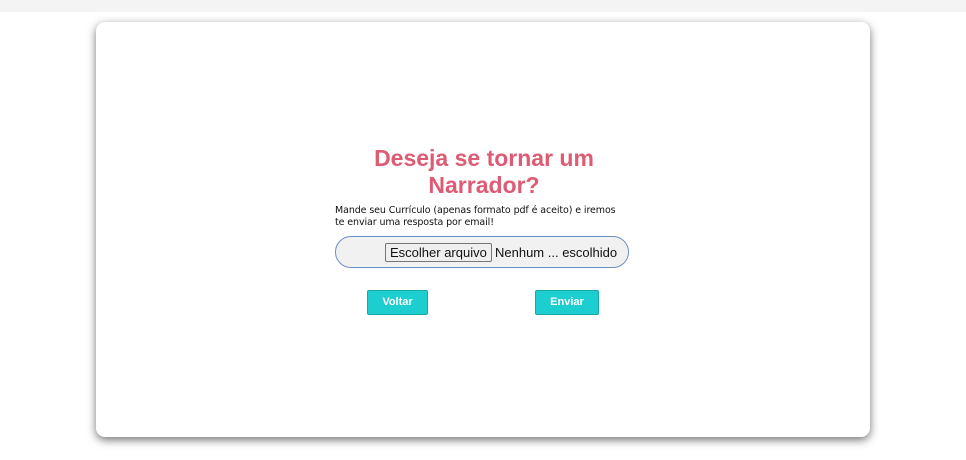 The height and width of the screenshot is (460, 966). What do you see at coordinates (438, 252) in the screenshot?
I see `choose-file-button: Escolher arquivo` at bounding box center [438, 252].